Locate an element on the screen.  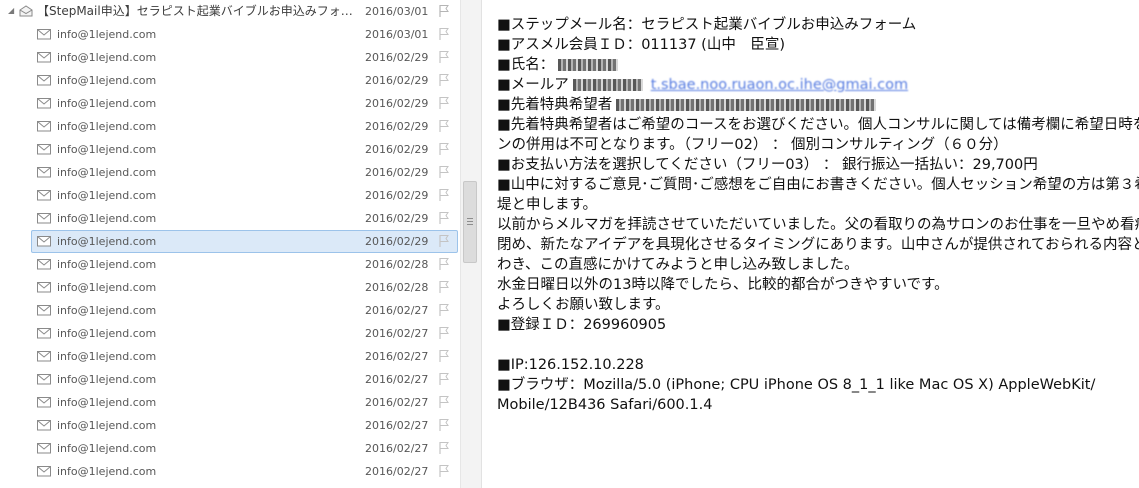
message-line-text: 堤と申します。 is located at coordinates (547, 205).